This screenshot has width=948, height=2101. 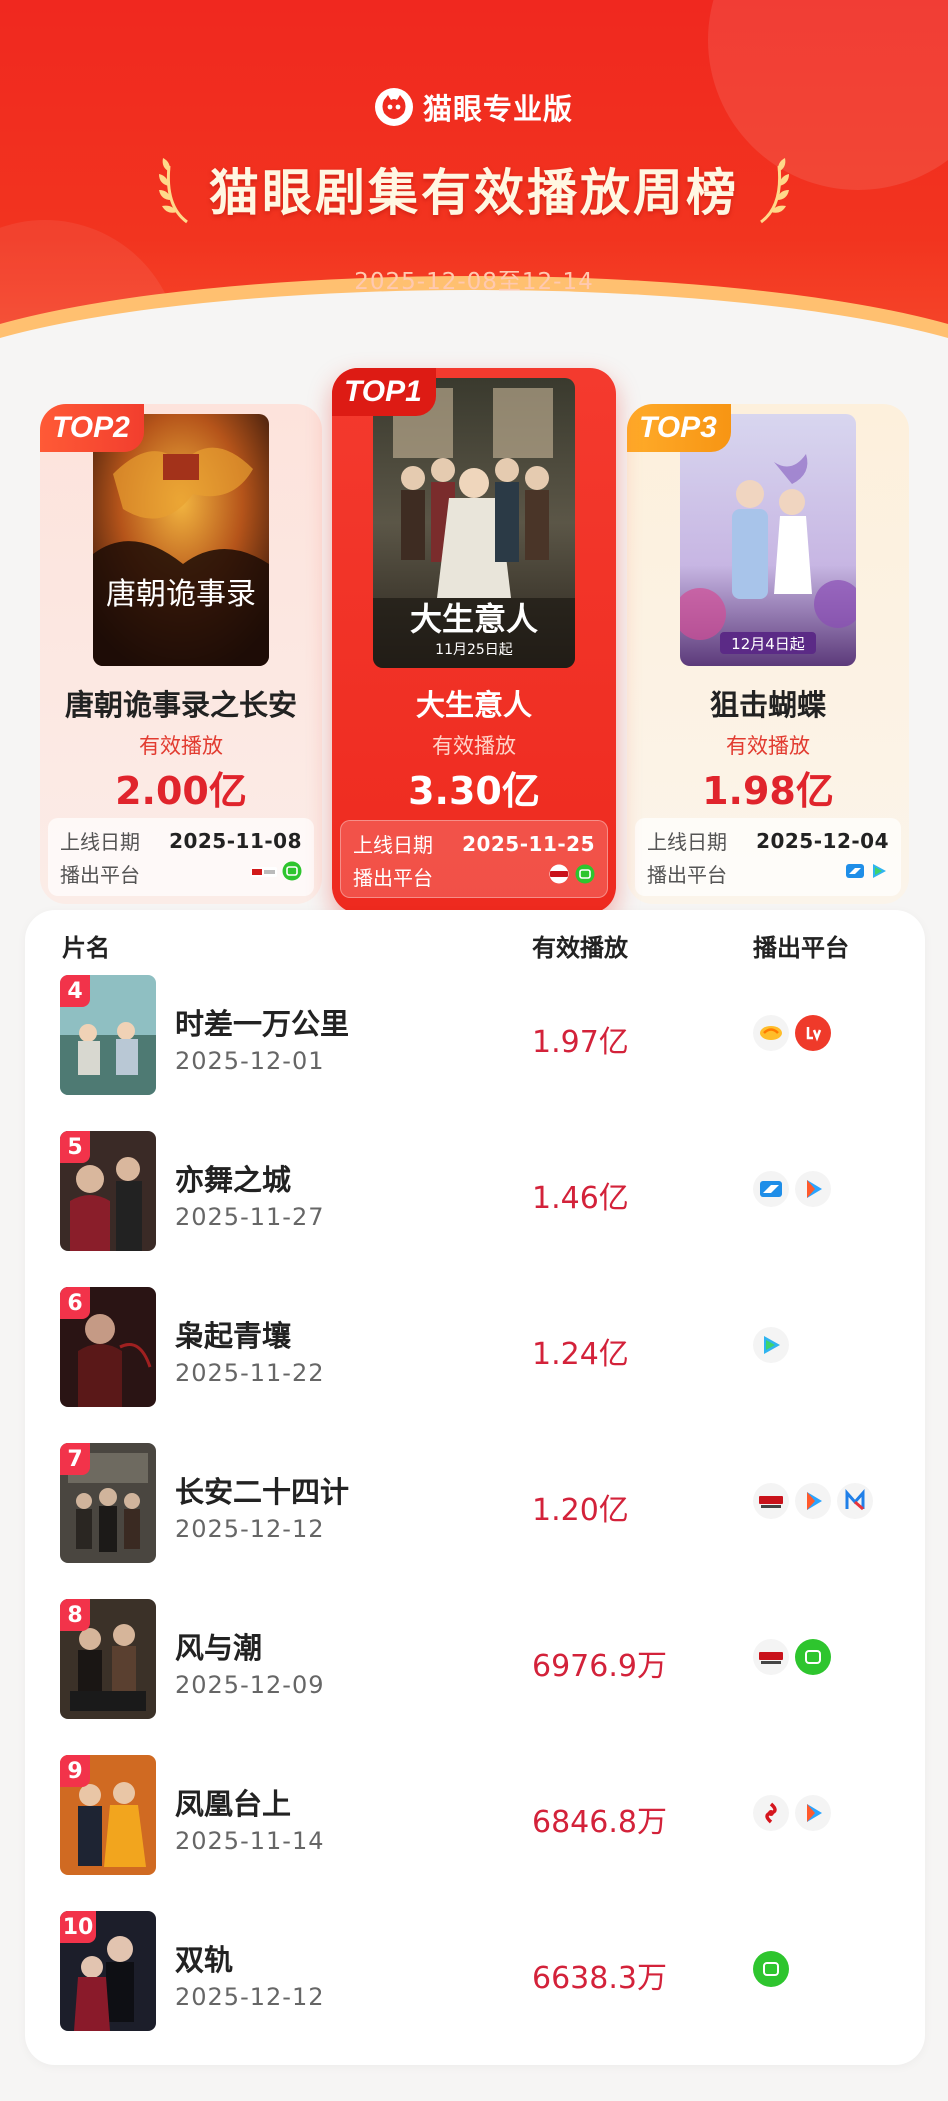 I want to click on column-header-name: 片名, so click(x=86, y=948).